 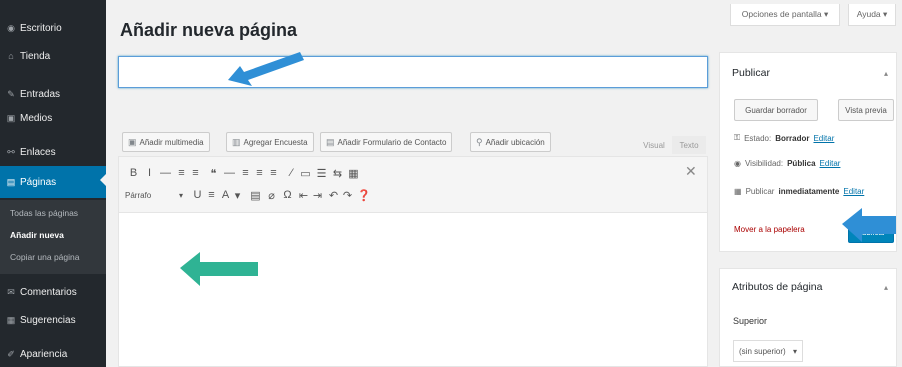 I want to click on blue-arrow-title-icon, so click(x=266, y=69).